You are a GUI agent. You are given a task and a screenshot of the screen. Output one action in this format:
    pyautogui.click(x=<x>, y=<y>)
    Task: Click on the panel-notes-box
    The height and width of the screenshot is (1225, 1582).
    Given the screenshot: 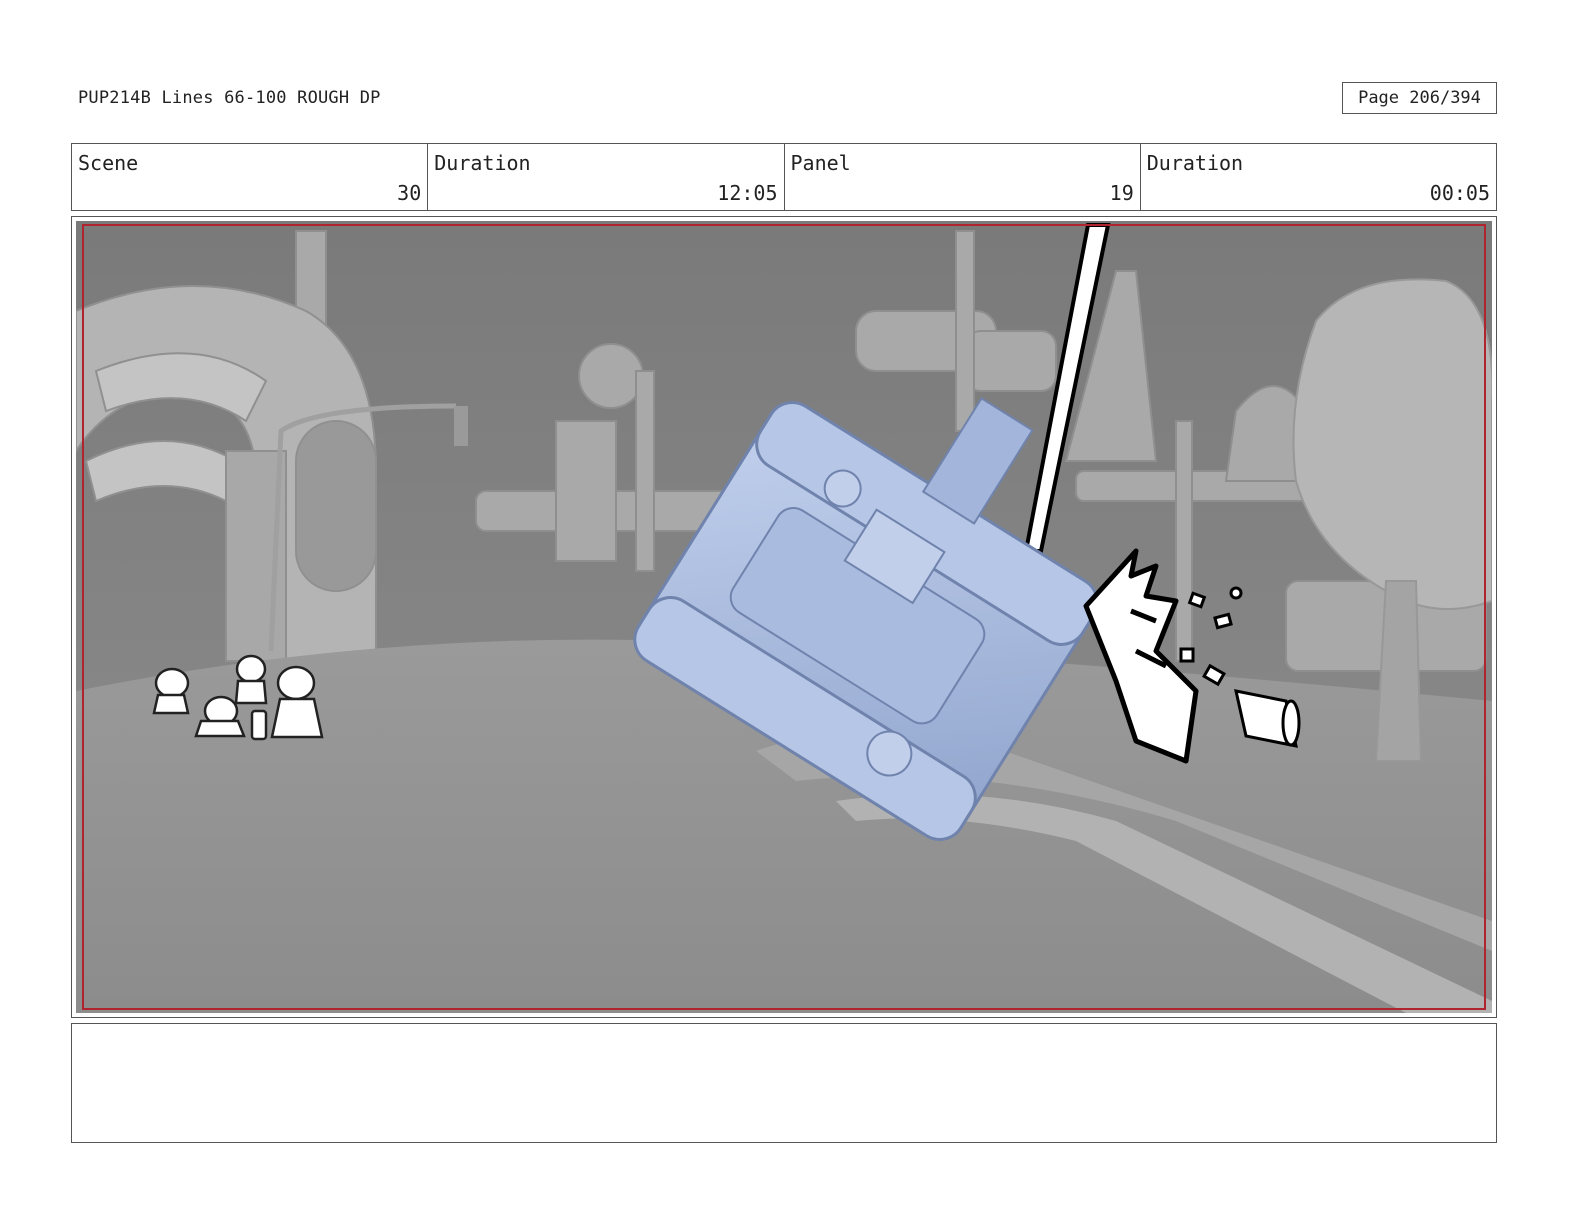 What is the action you would take?
    pyautogui.click(x=784, y=1083)
    